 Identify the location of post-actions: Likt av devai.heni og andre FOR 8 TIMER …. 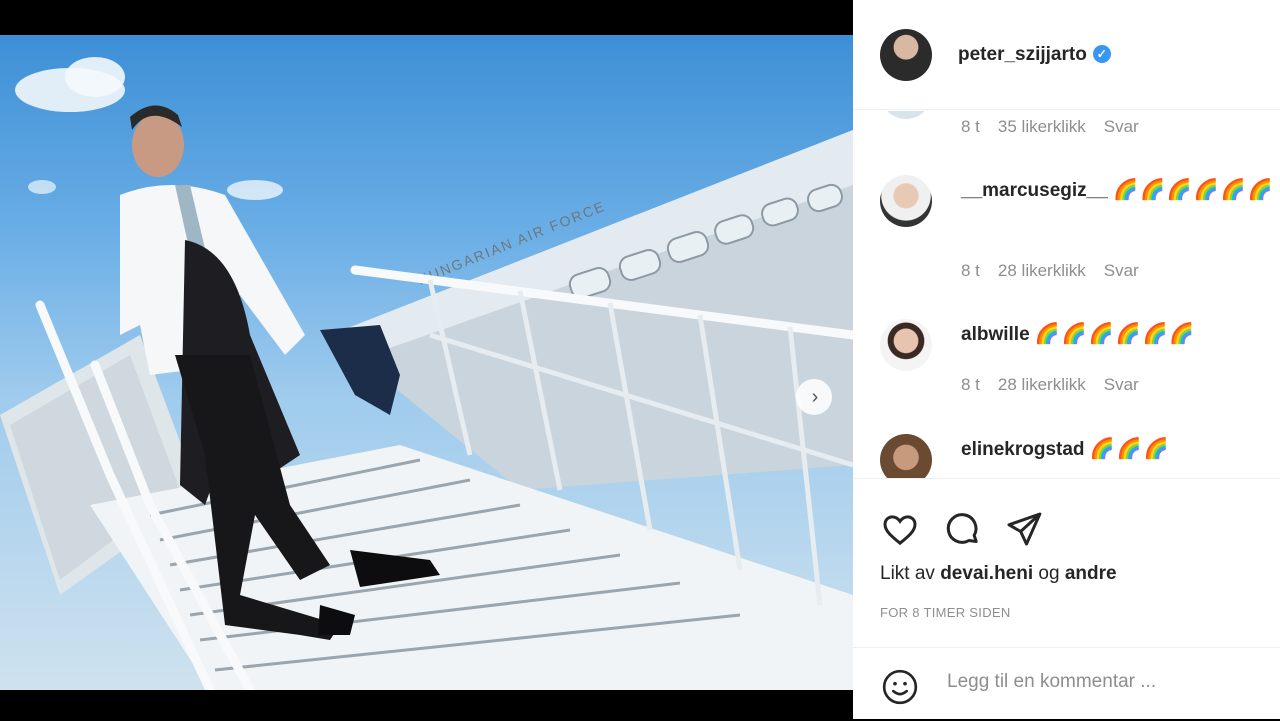
(1066, 599).